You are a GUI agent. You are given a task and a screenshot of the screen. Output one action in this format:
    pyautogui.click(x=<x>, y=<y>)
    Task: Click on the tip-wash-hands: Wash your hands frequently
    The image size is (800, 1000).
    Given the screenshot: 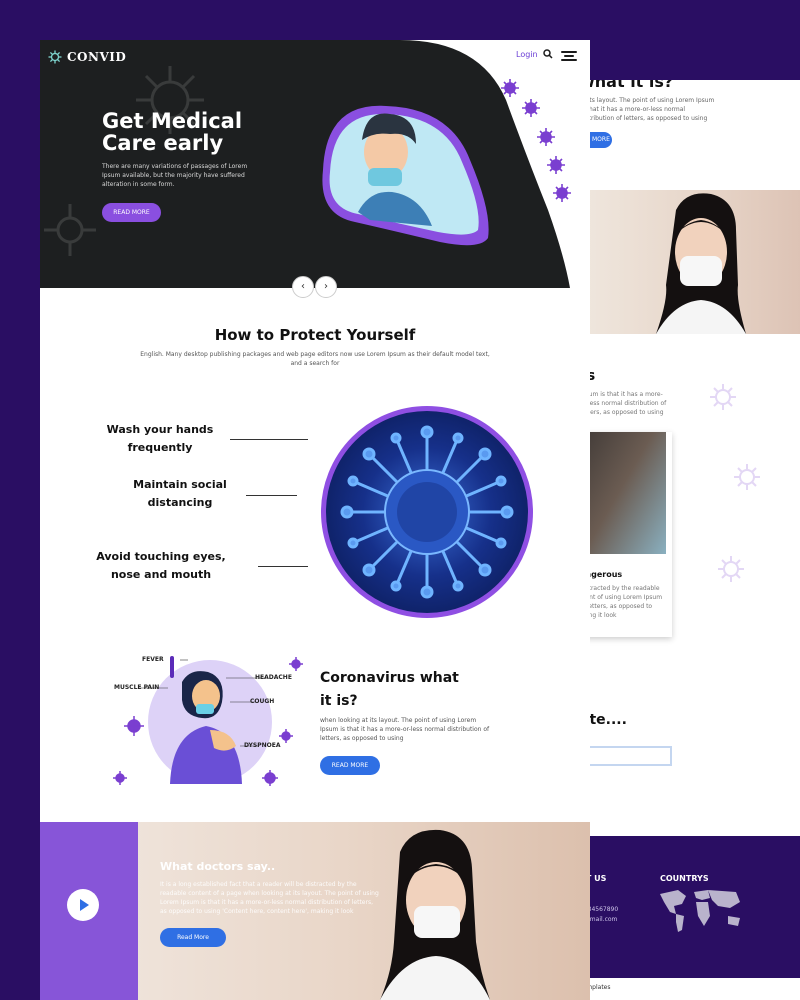 What is the action you would take?
    pyautogui.click(x=160, y=438)
    